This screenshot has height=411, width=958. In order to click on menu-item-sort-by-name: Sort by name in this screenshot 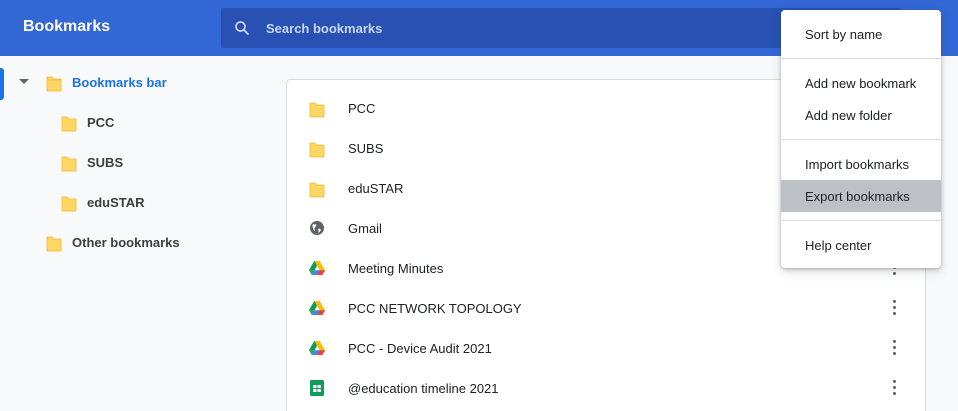, I will do `click(861, 34)`.